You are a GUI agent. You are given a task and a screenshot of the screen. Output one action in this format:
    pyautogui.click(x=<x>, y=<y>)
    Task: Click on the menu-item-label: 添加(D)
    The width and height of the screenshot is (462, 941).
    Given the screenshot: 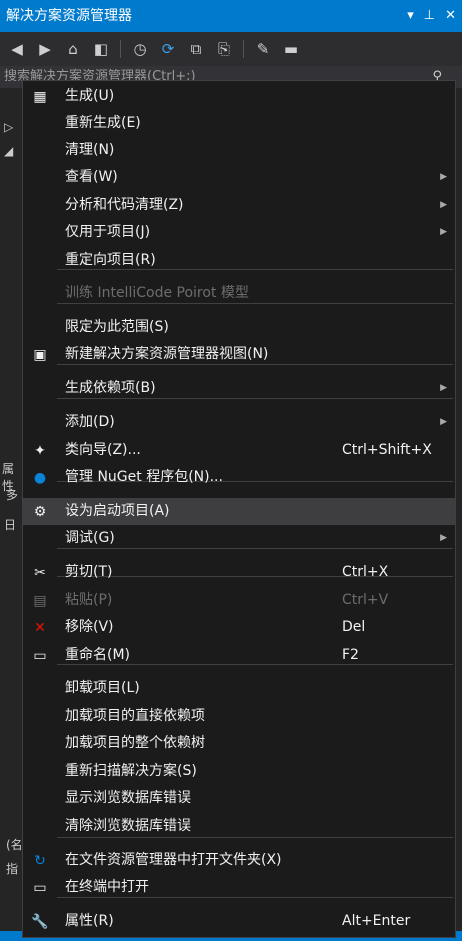 What is the action you would take?
    pyautogui.click(x=90, y=422)
    